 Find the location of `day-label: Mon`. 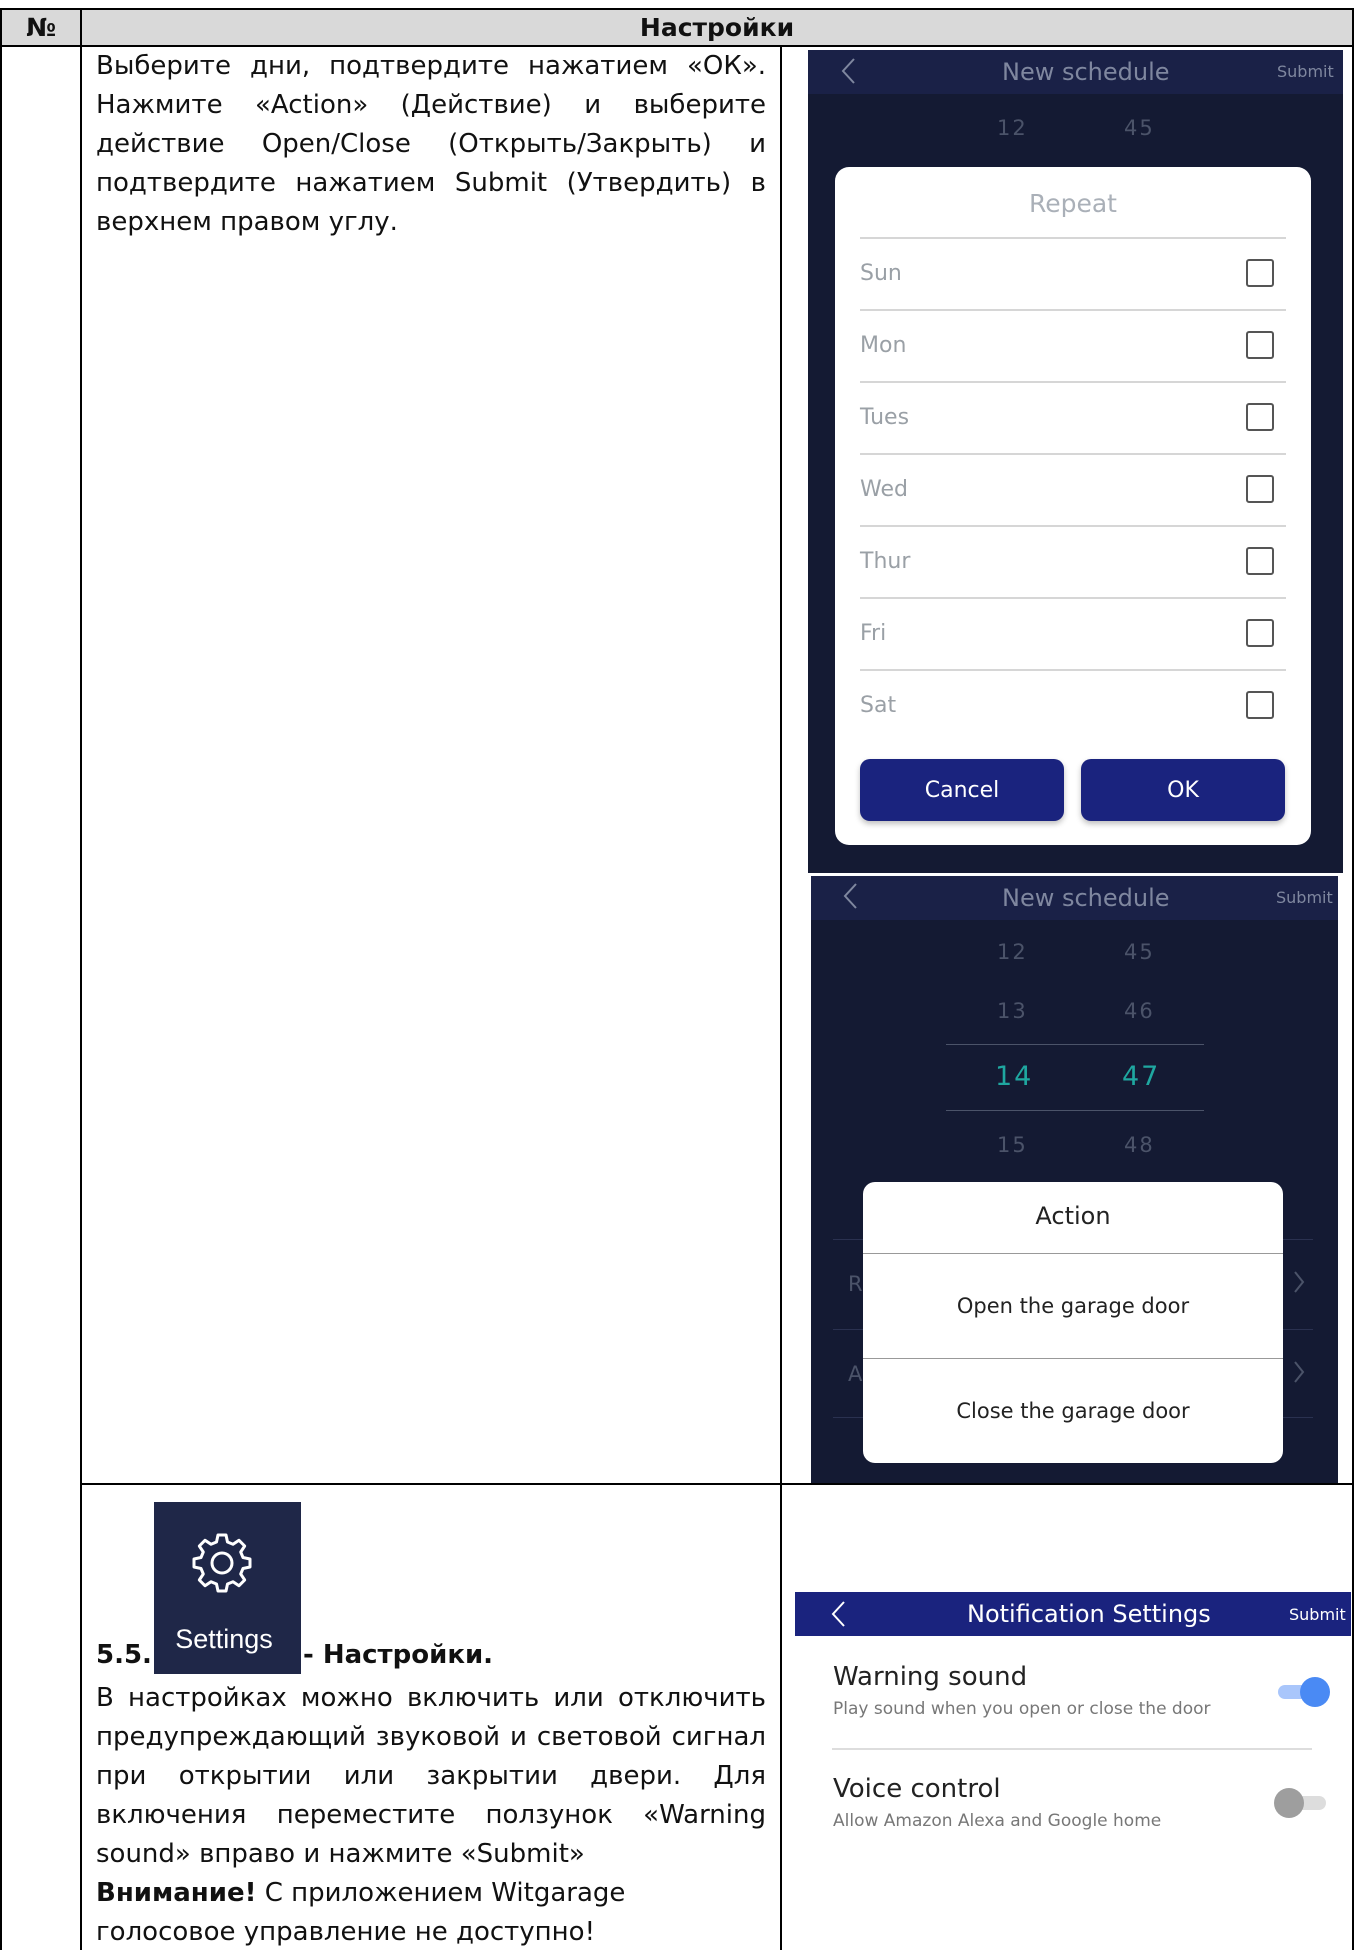

day-label: Mon is located at coordinates (883, 345).